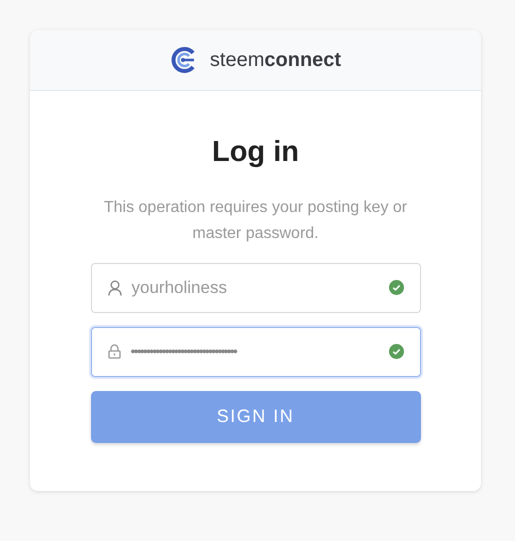  What do you see at coordinates (255, 221) in the screenshot?
I see `description: This operation requires your posting key or master password.` at bounding box center [255, 221].